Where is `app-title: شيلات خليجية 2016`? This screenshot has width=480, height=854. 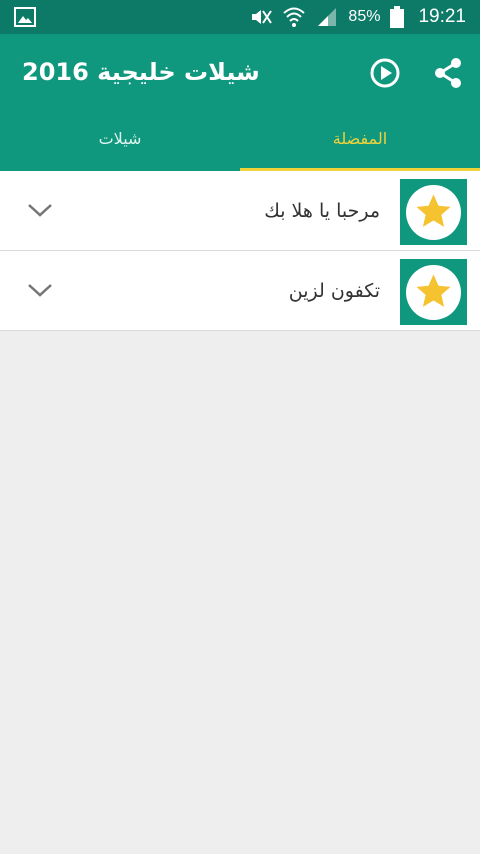
app-title: شيلات خليجية 2016 is located at coordinates (141, 72).